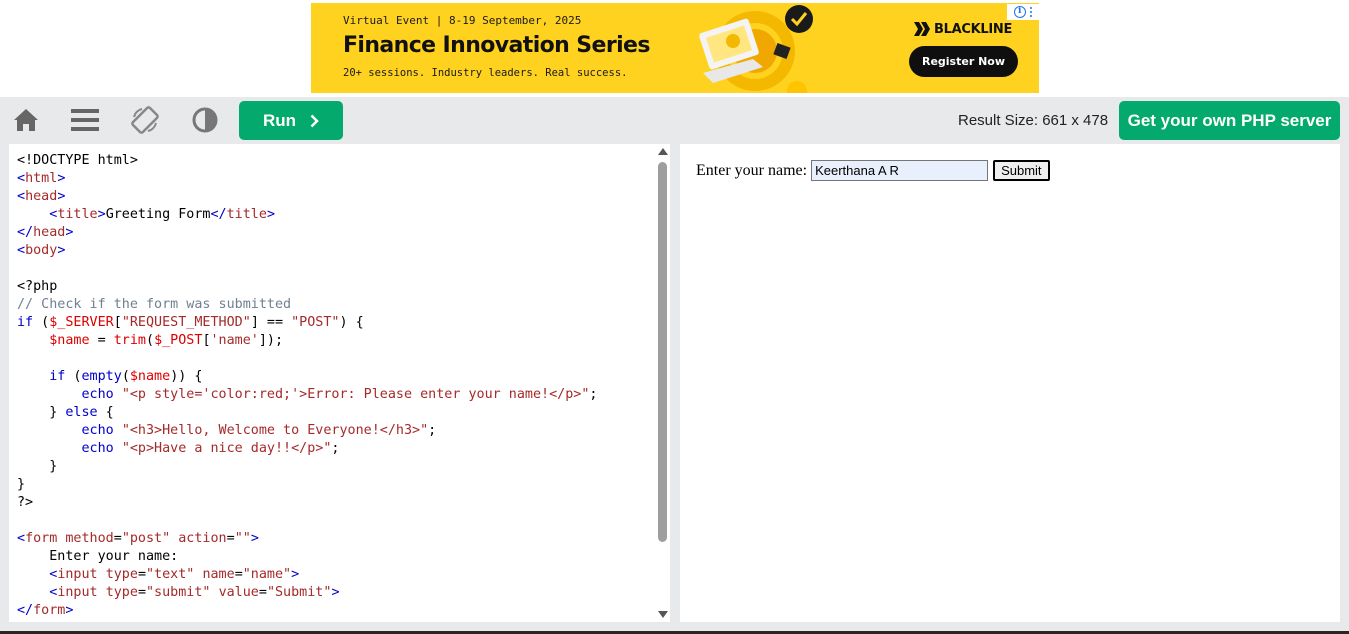 The height and width of the screenshot is (634, 1349). I want to click on code-token: $_SERVER, so click(81, 322).